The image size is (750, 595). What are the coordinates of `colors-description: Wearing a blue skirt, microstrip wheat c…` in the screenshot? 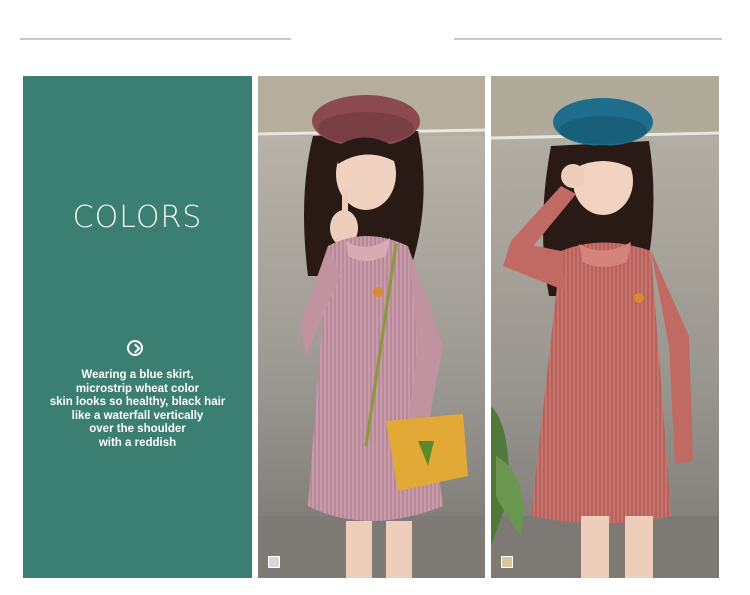 It's located at (137, 409).